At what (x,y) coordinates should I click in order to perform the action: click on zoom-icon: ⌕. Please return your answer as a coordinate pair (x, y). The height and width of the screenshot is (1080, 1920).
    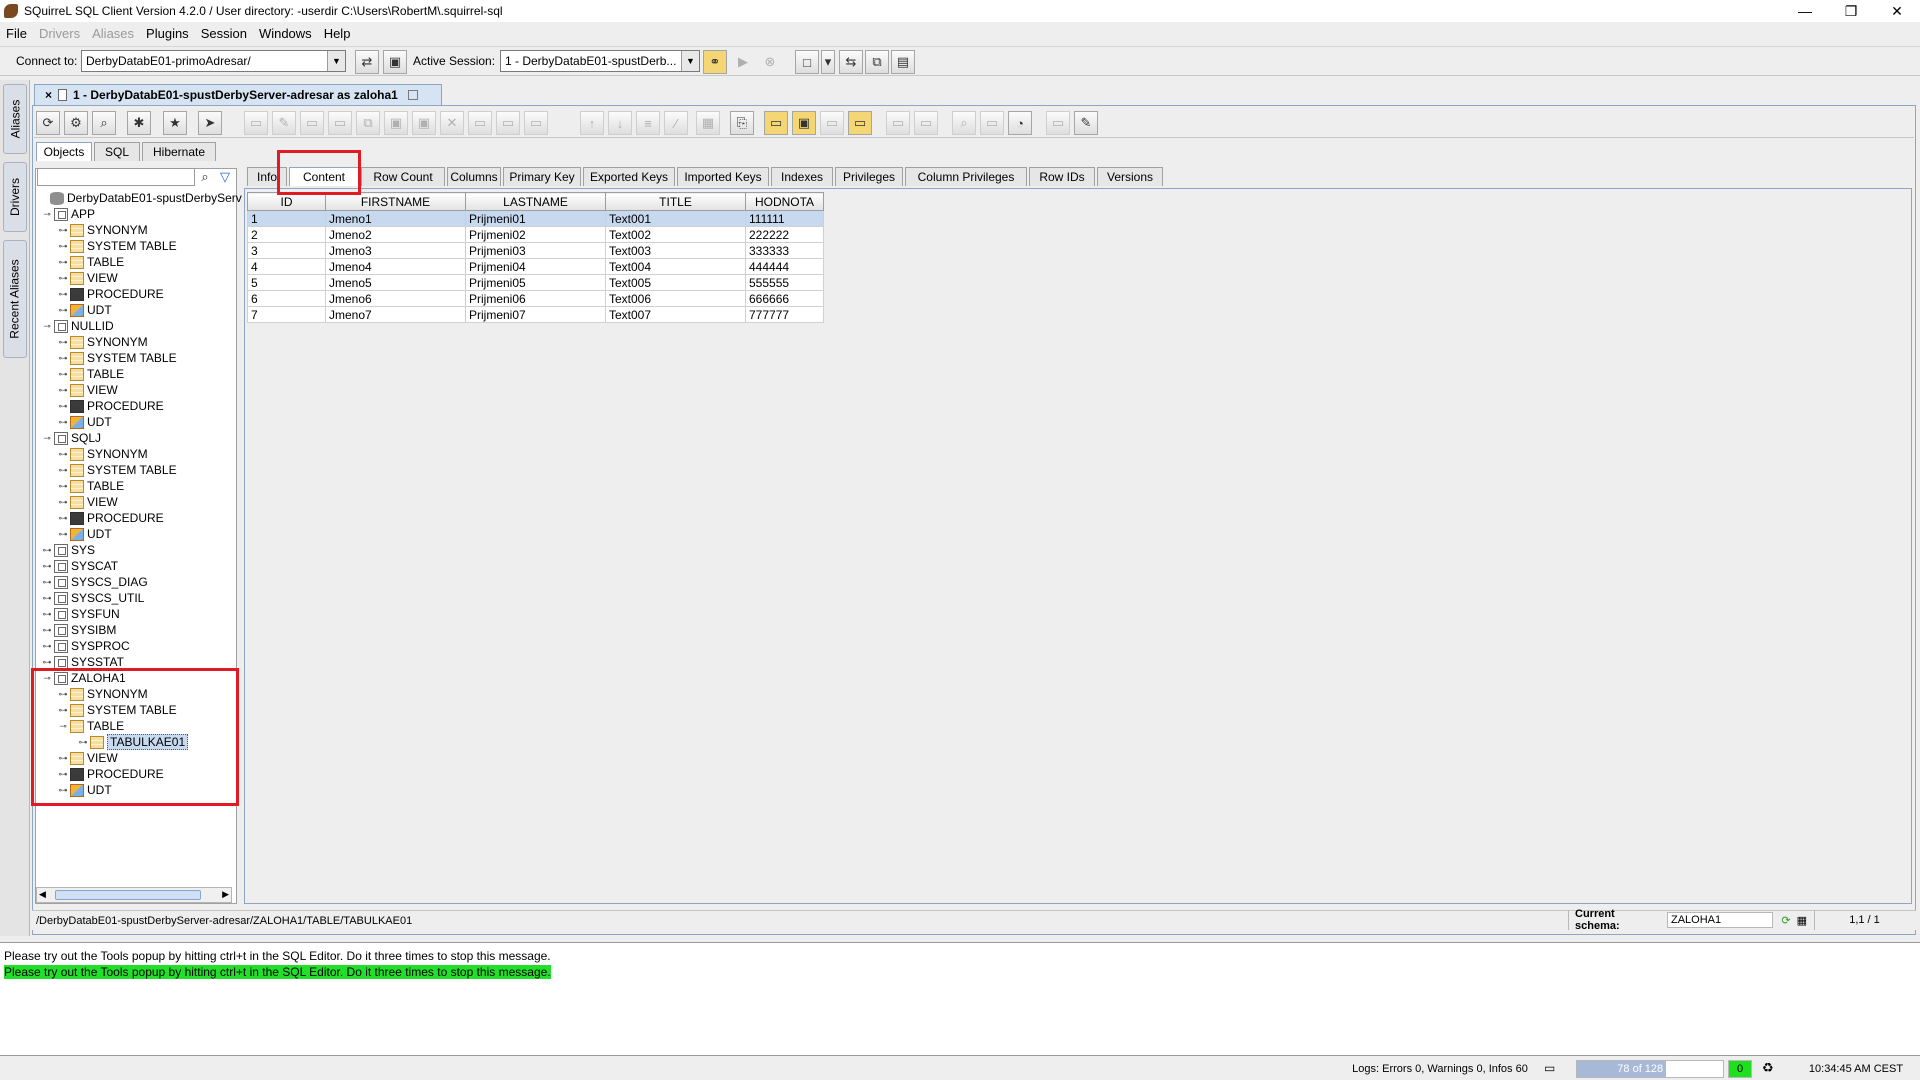
    Looking at the image, I should click on (964, 123).